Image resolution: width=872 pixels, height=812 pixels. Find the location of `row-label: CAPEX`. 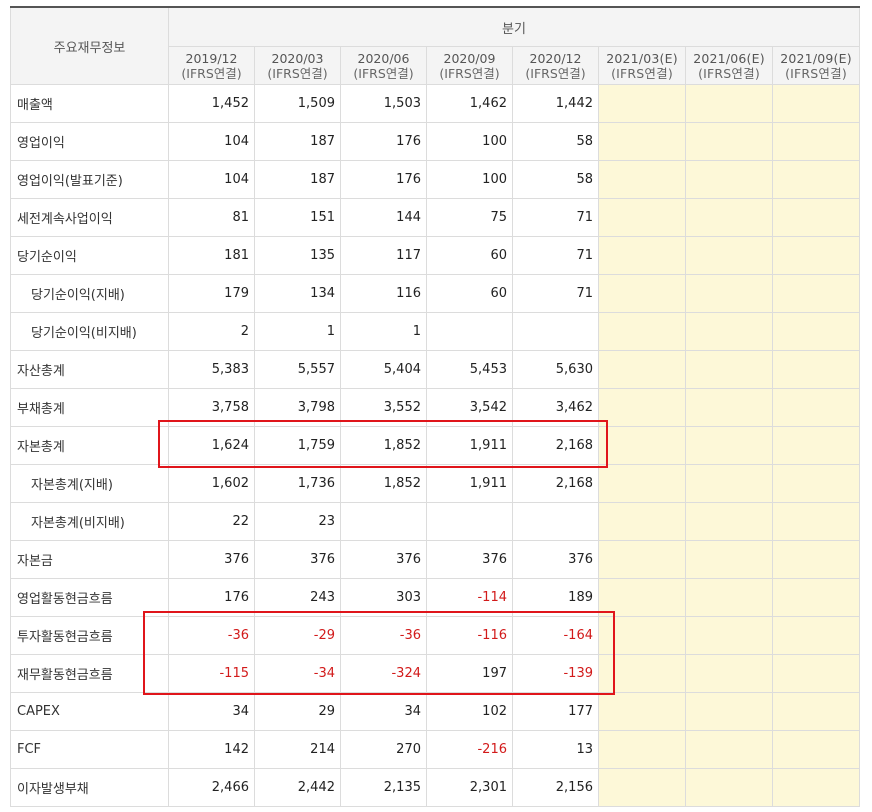

row-label: CAPEX is located at coordinates (89, 711).